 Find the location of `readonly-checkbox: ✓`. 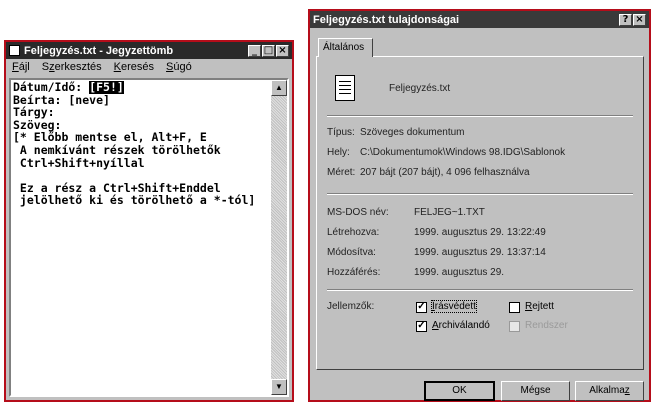

readonly-checkbox: ✓ is located at coordinates (421, 307).